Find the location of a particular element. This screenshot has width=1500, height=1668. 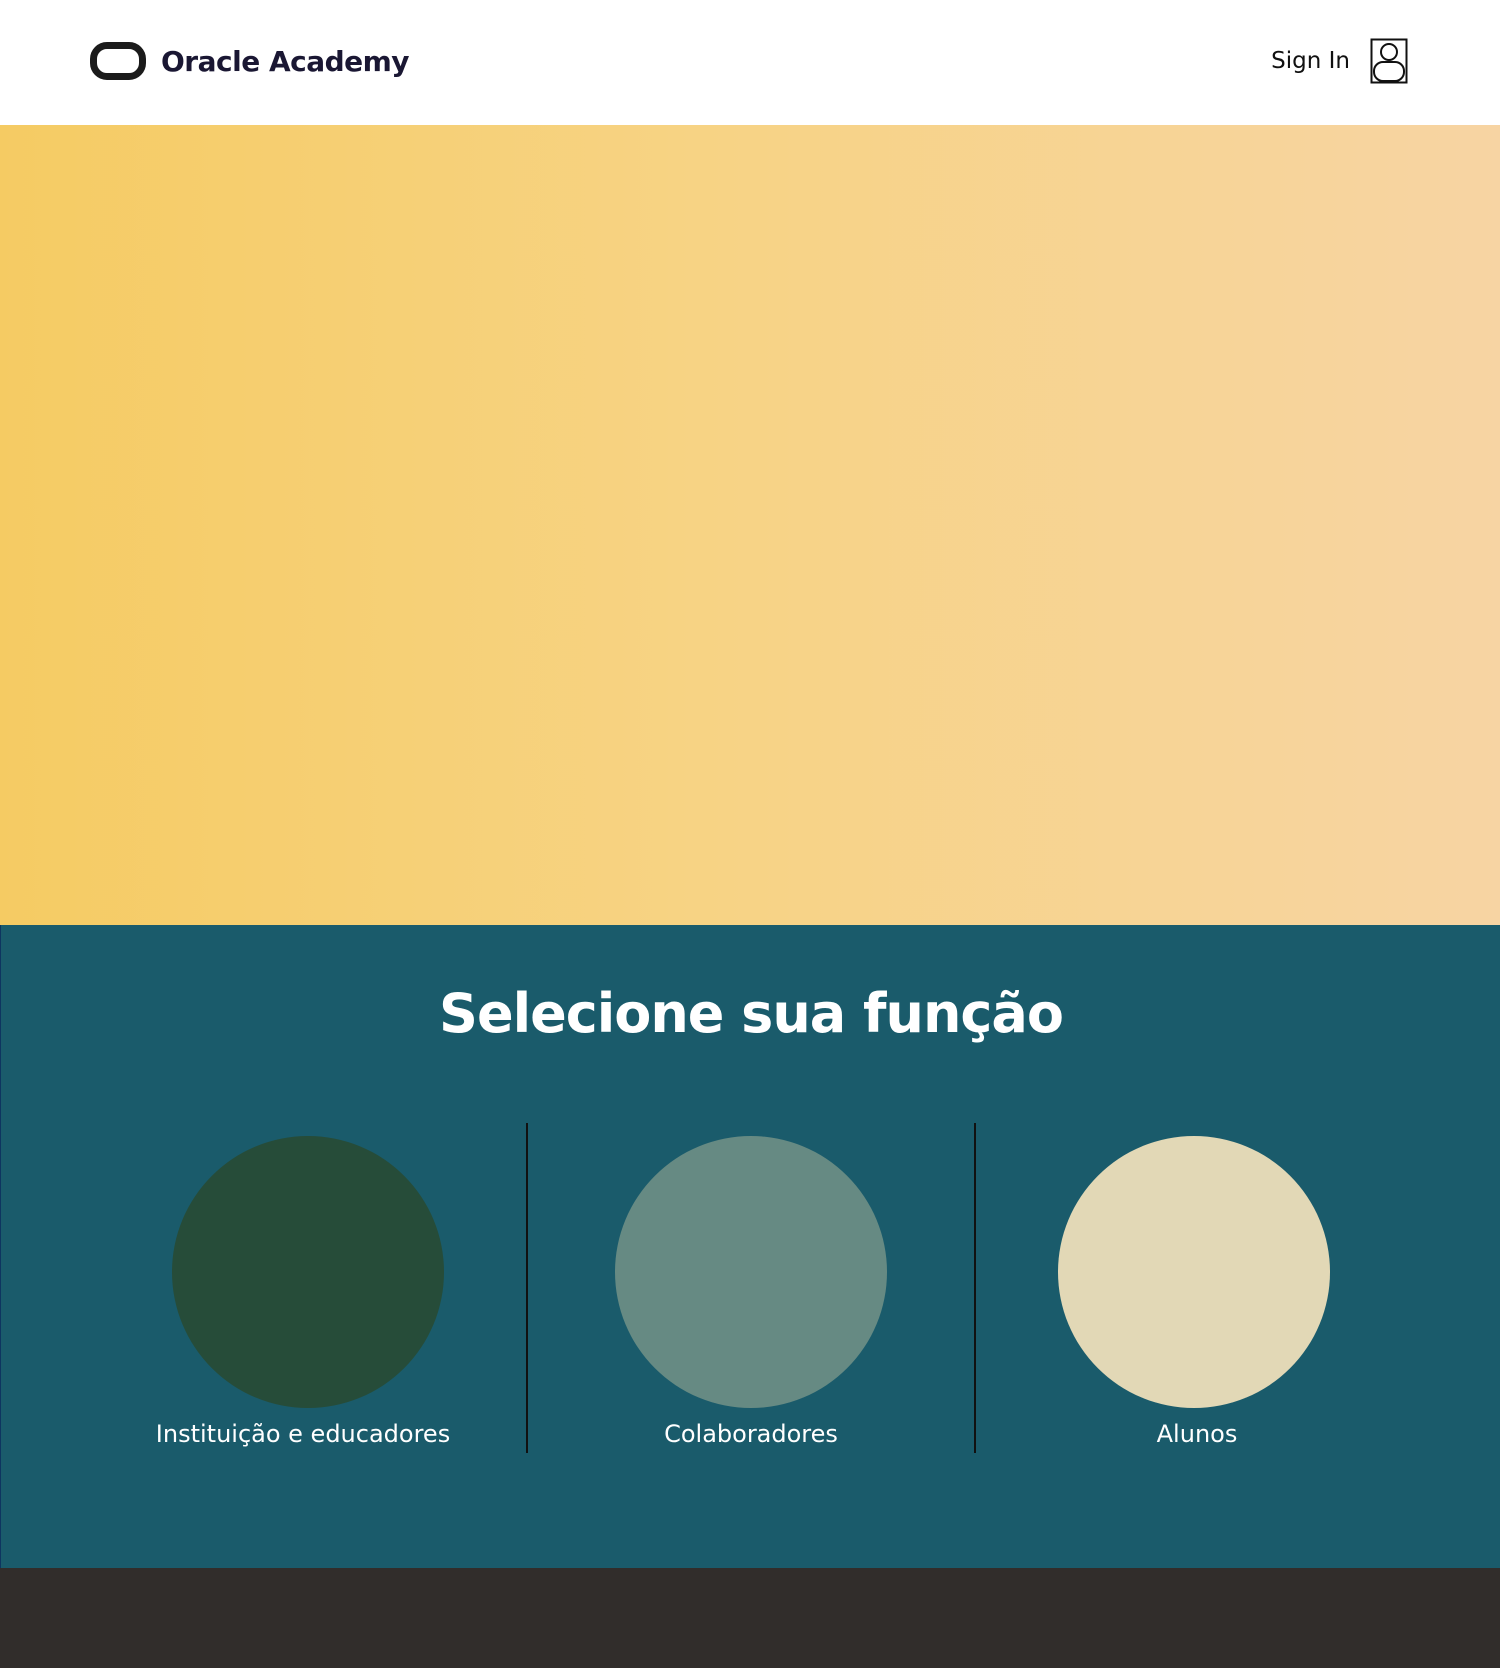

role-collaborators-circle is located at coordinates (751, 1272).